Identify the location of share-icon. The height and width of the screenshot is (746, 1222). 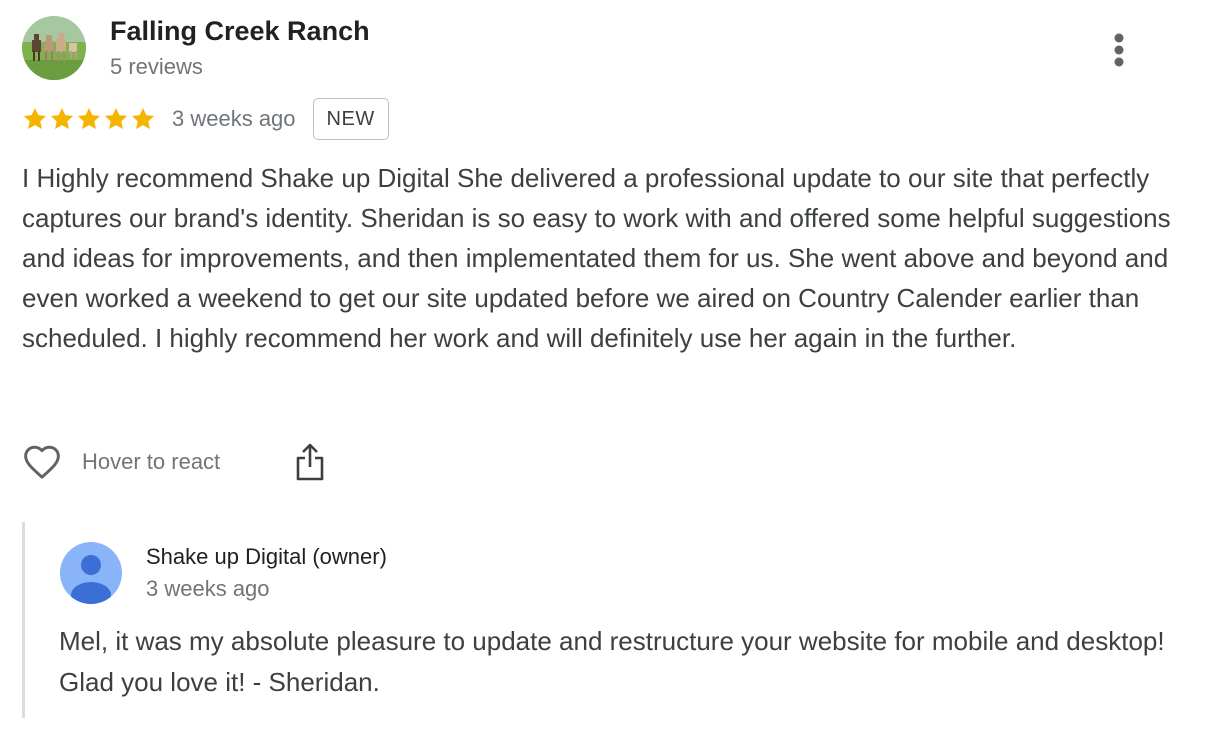
(310, 462).